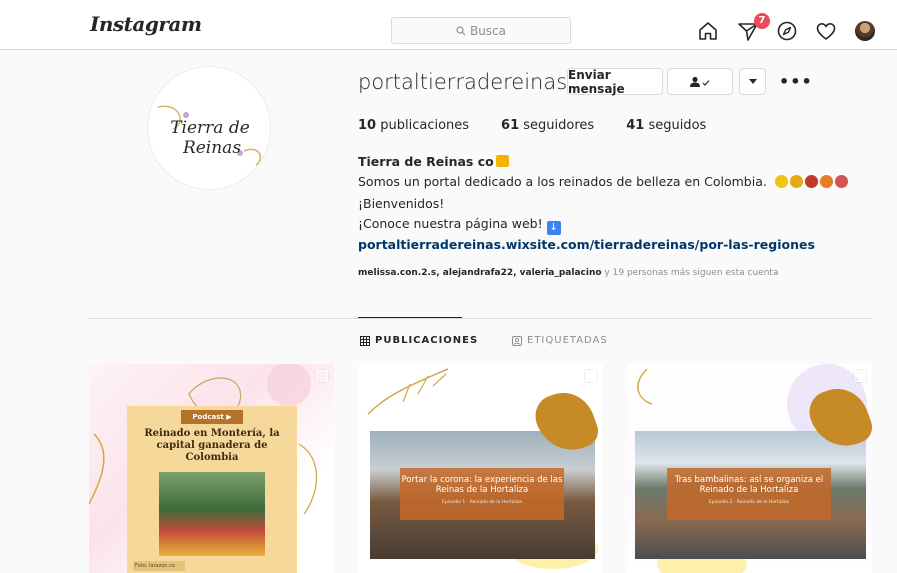 This screenshot has height=573, width=897. Describe the element at coordinates (635, 125) in the screenshot. I see `following-count: 41` at that location.